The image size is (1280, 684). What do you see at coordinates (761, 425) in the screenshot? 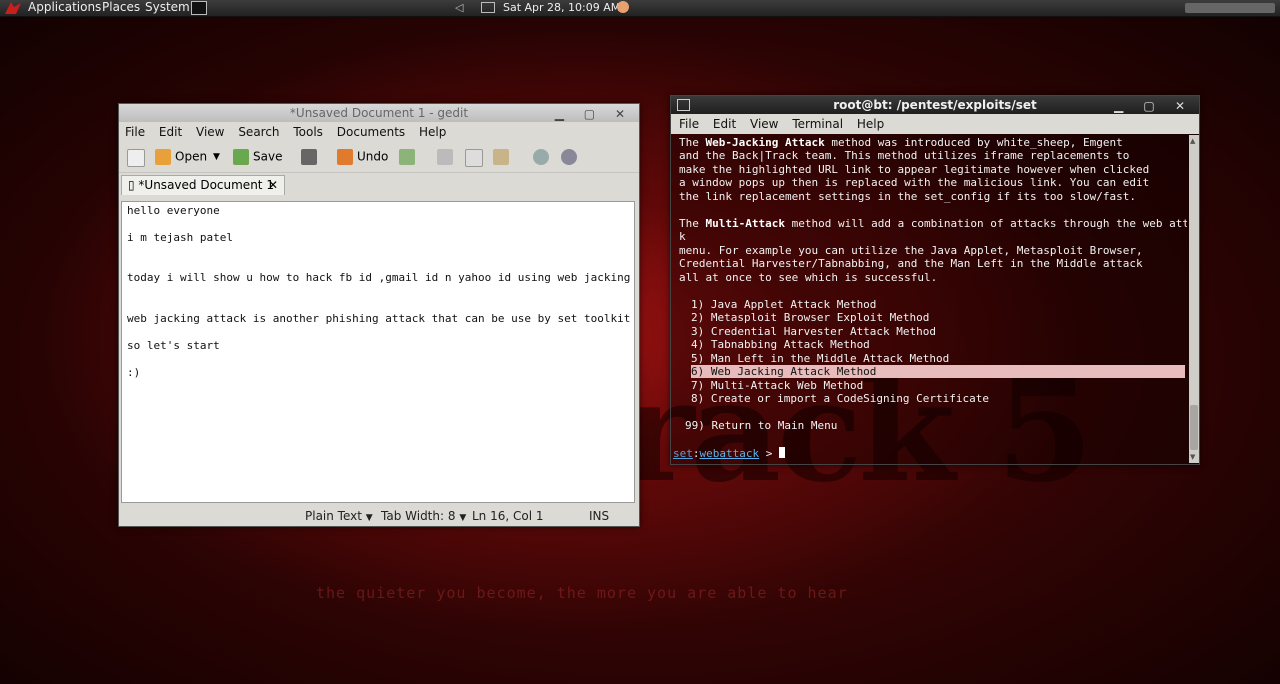
I see `menu-option-return: 99) Return to Main Menu` at bounding box center [761, 425].